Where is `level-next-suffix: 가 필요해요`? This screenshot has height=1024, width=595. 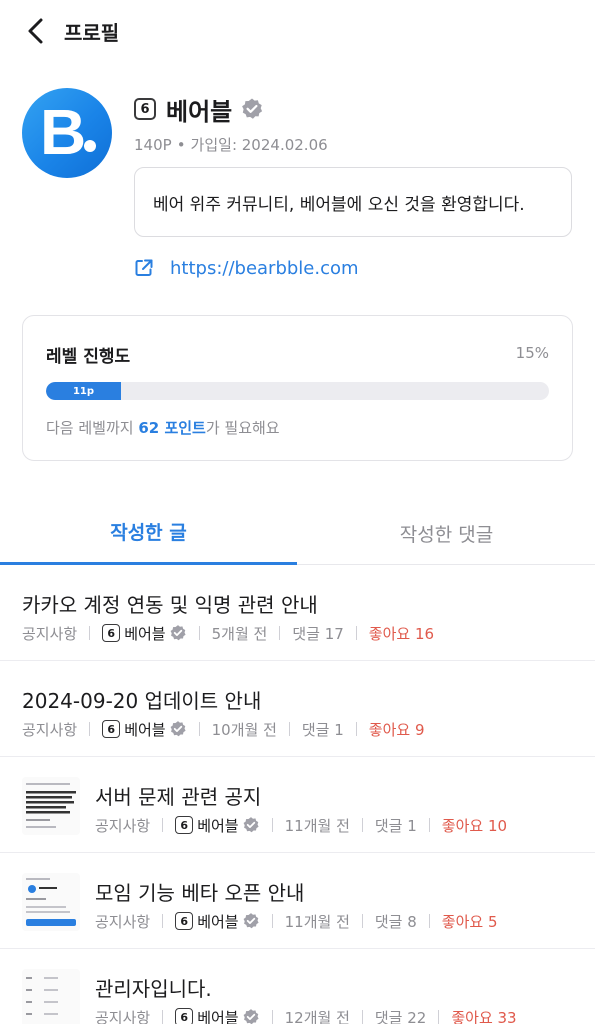 level-next-suffix: 가 필요해요 is located at coordinates (242, 428).